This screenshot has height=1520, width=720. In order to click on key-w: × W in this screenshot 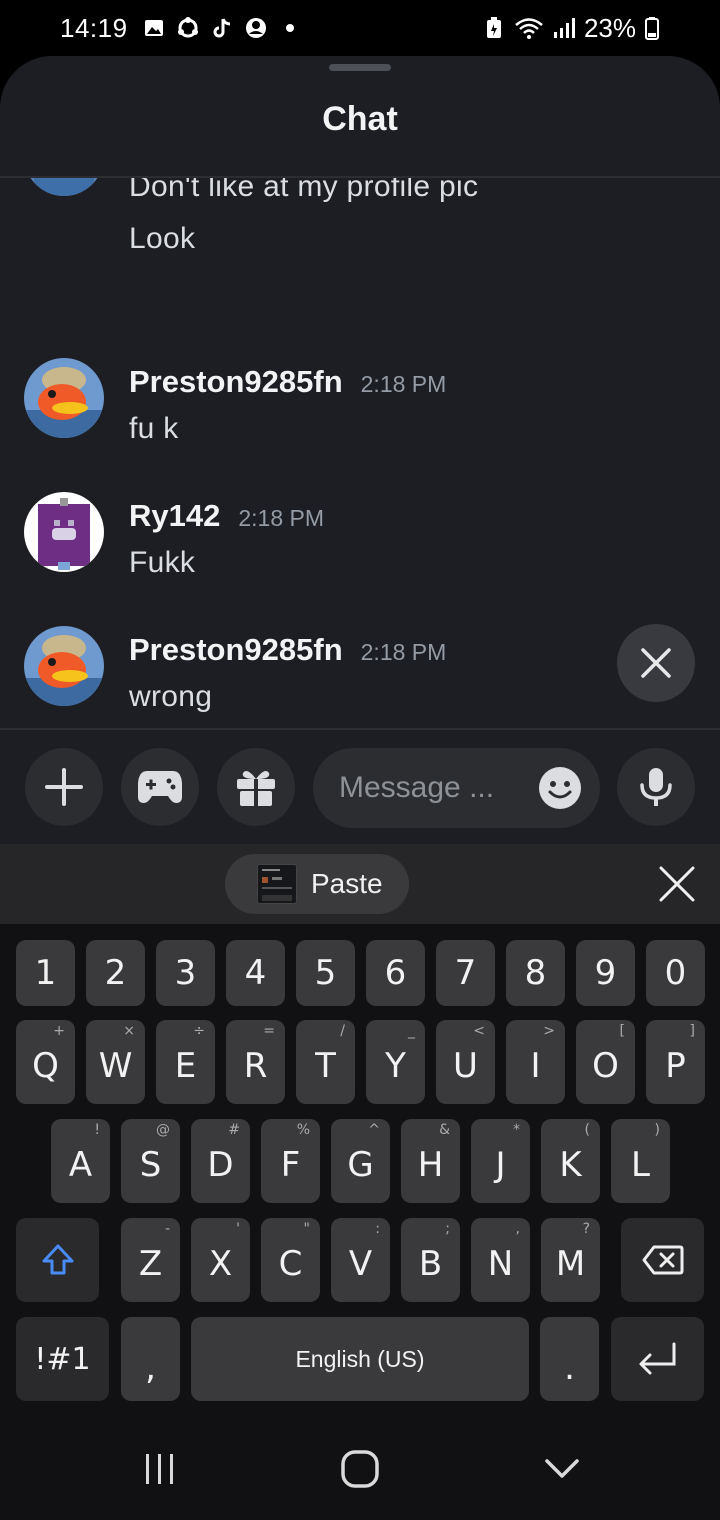, I will do `click(115, 1062)`.